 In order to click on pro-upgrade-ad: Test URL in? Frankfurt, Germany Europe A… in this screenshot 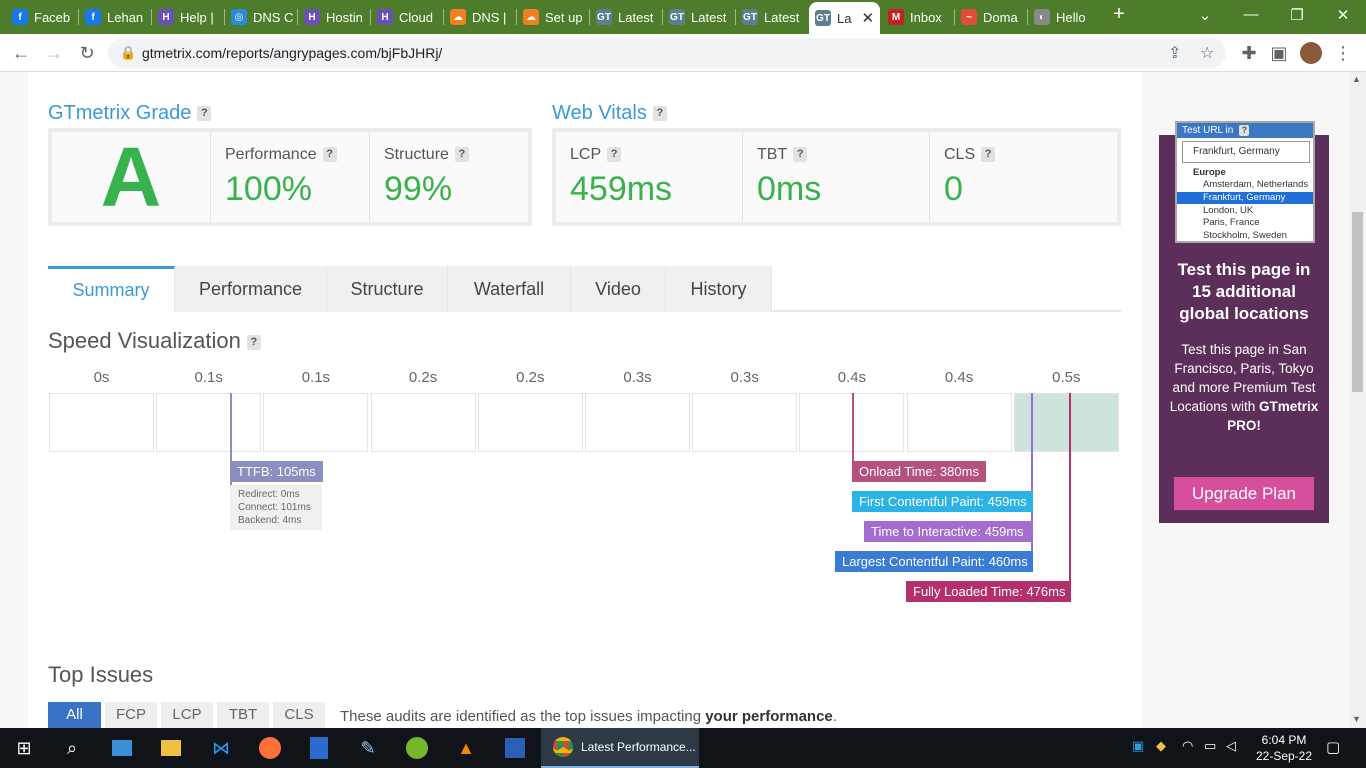, I will do `click(1244, 322)`.